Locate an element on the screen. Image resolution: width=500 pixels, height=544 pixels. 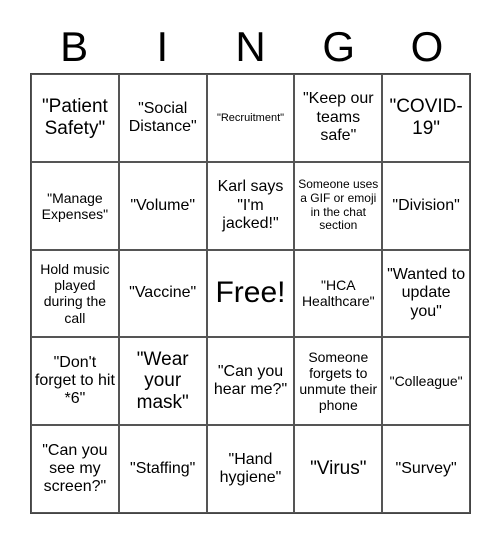
header-letter-g: G is located at coordinates (339, 46).